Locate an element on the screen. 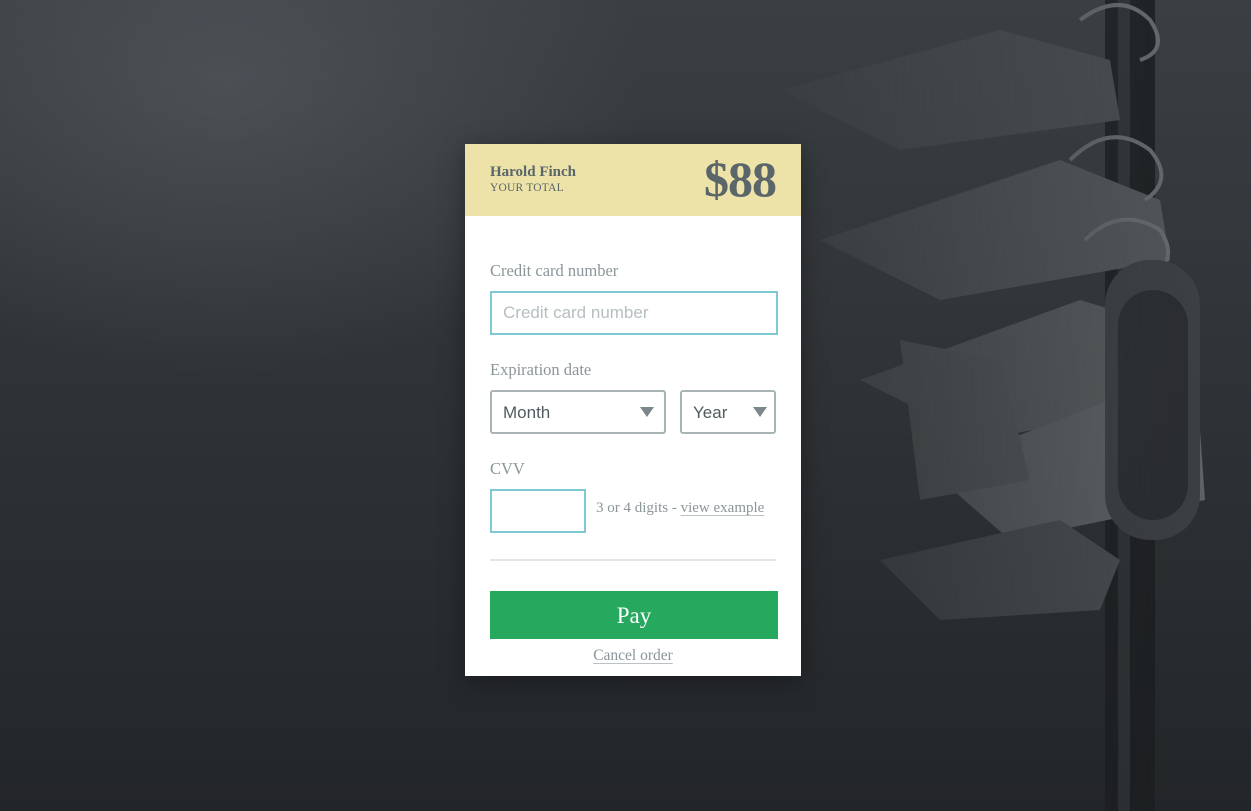 The image size is (1251, 811). card-number-label: Credit card number is located at coordinates (554, 270).